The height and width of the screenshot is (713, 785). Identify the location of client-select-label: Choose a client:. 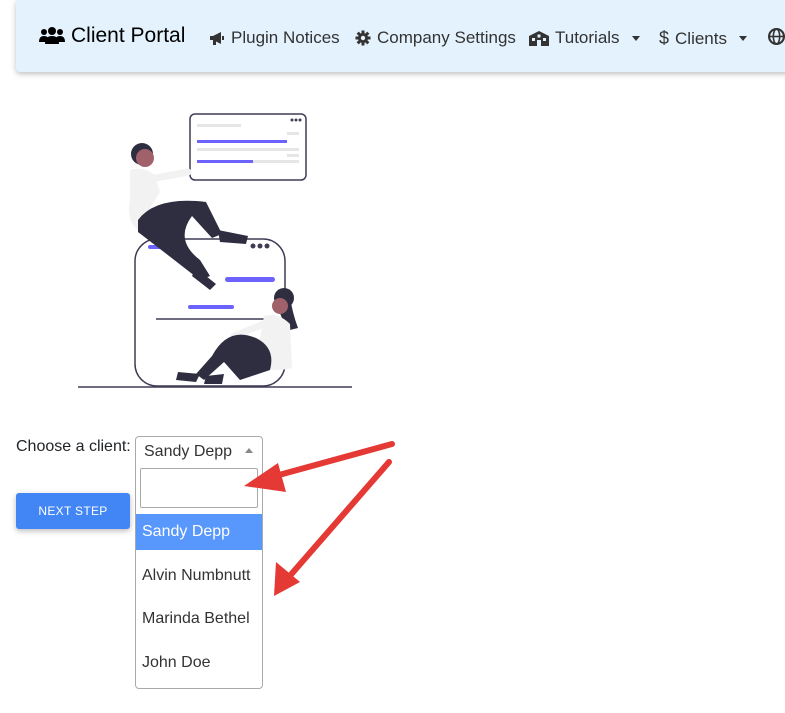
(73, 446).